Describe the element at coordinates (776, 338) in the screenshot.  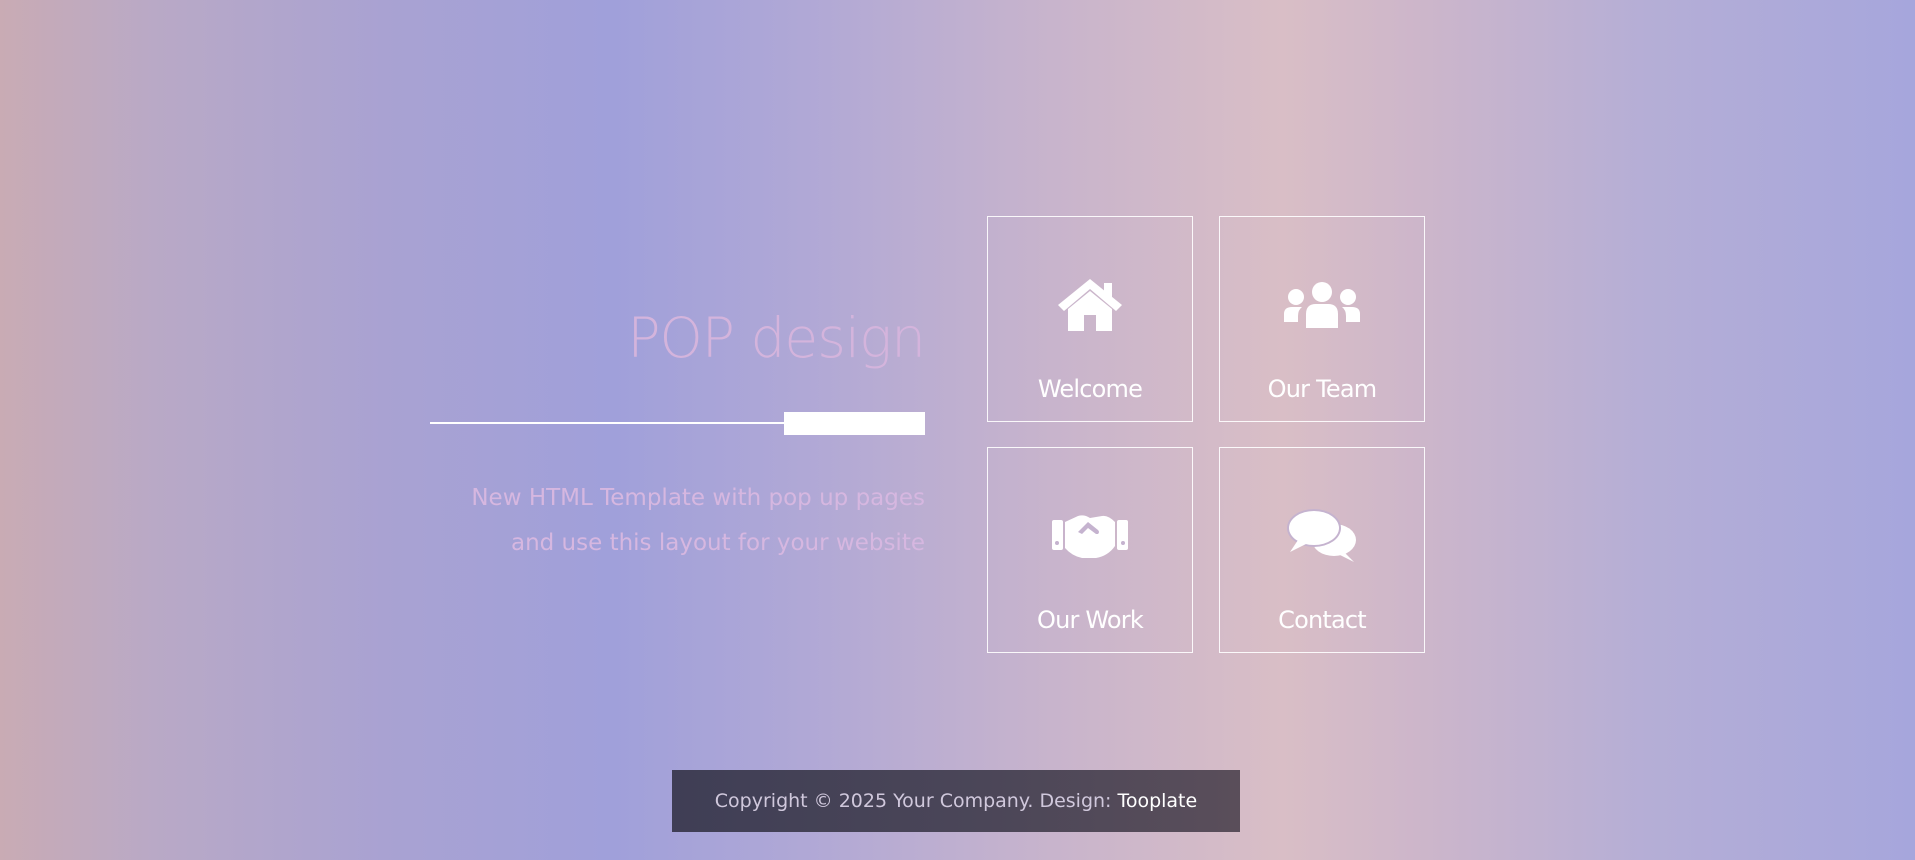
I see `site-title: POP design` at that location.